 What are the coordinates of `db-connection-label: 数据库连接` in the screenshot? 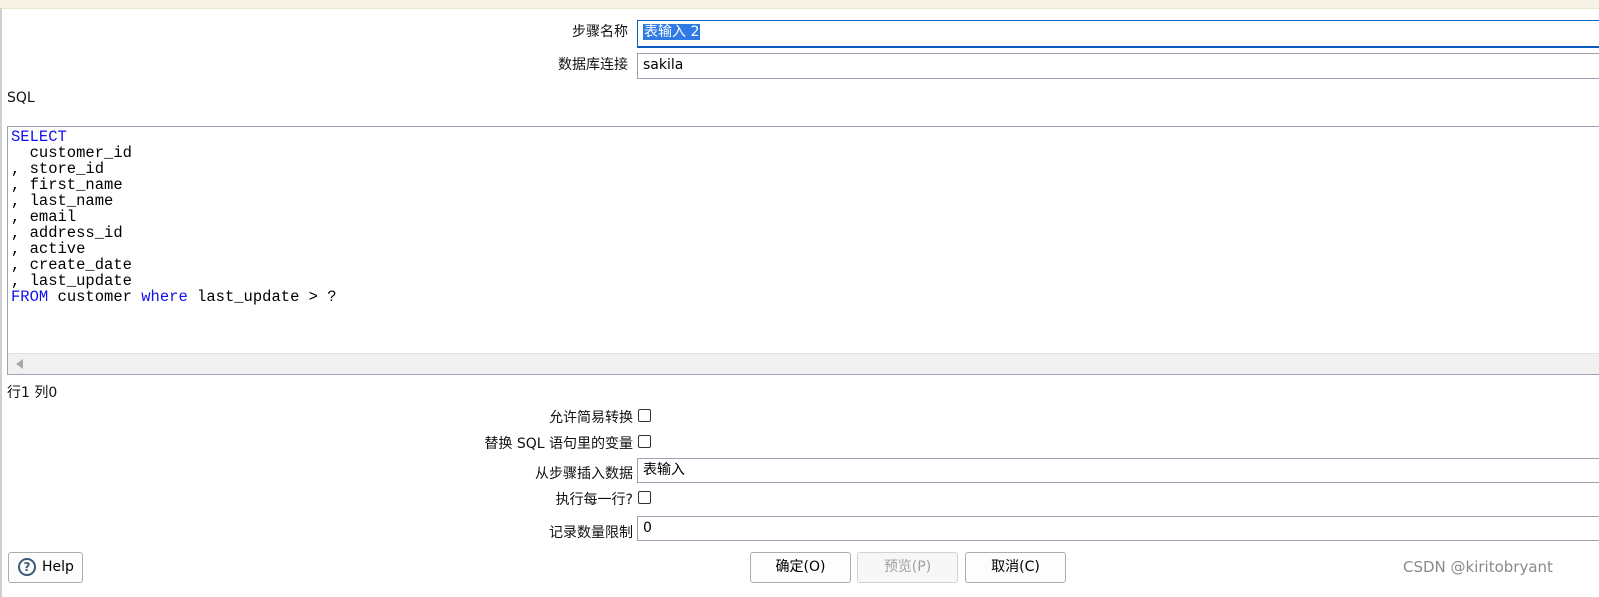 It's located at (593, 65).